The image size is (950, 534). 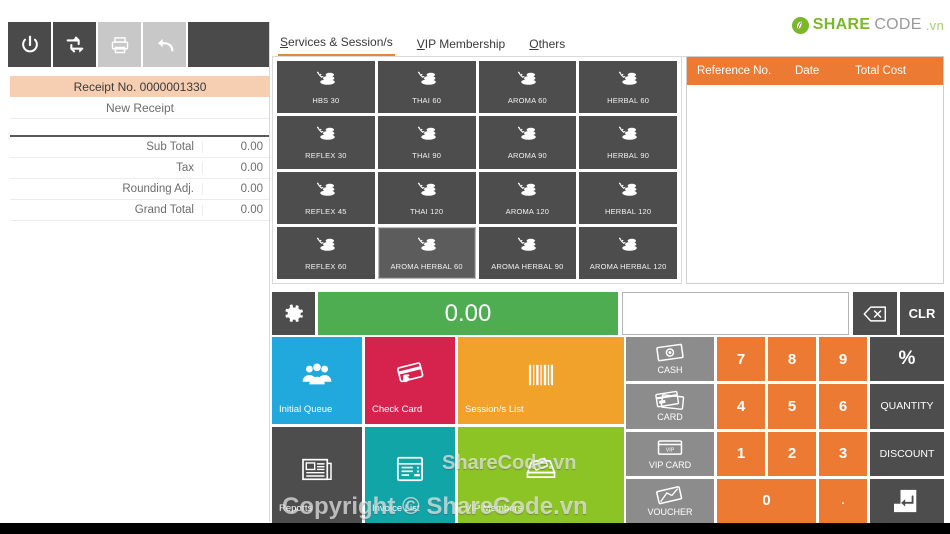 What do you see at coordinates (907, 453) in the screenshot?
I see `discount-button: DISCOUNT` at bounding box center [907, 453].